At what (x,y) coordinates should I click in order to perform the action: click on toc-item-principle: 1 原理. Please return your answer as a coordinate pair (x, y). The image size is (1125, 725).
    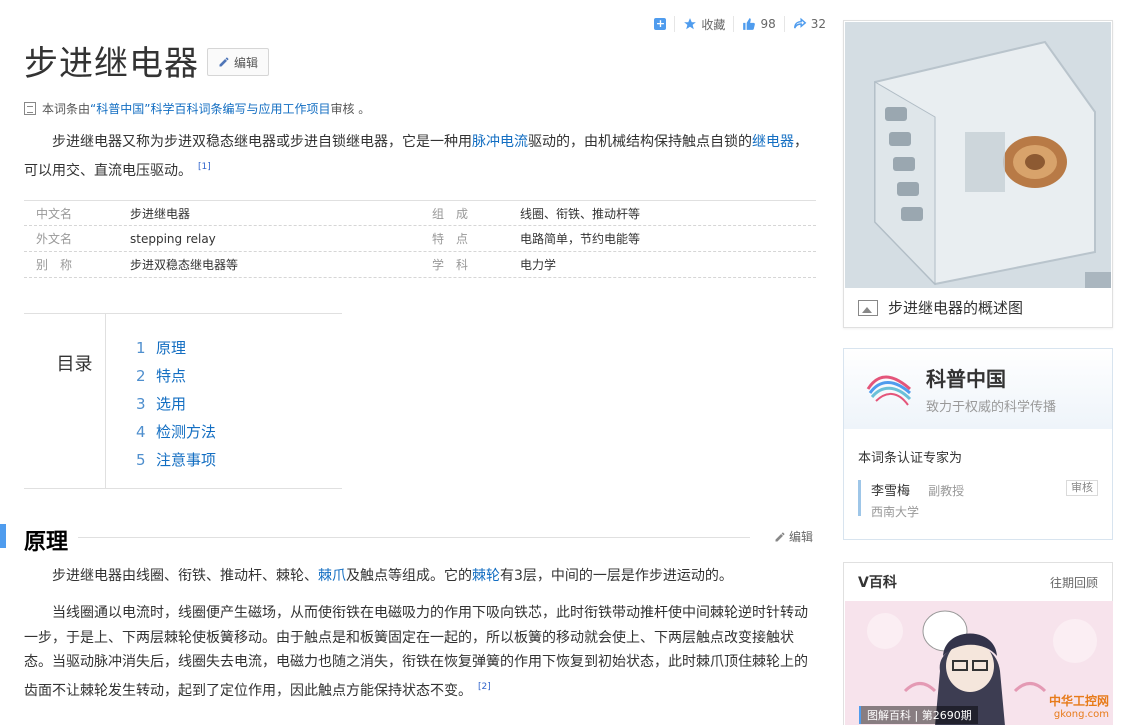
    Looking at the image, I should click on (176, 348).